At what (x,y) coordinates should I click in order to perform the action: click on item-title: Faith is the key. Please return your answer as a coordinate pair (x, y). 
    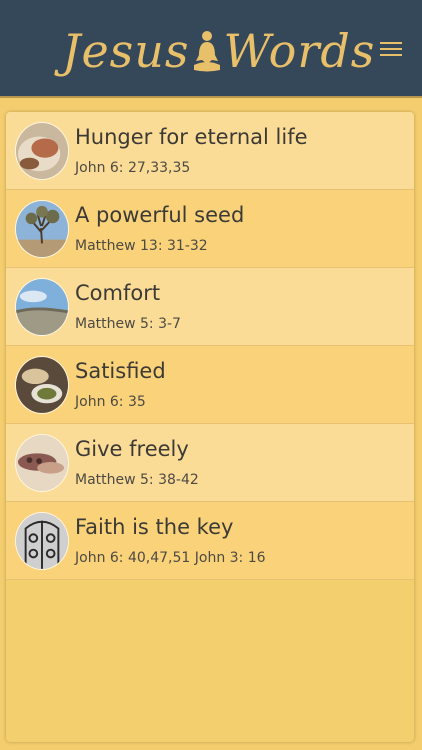
    Looking at the image, I should click on (154, 527).